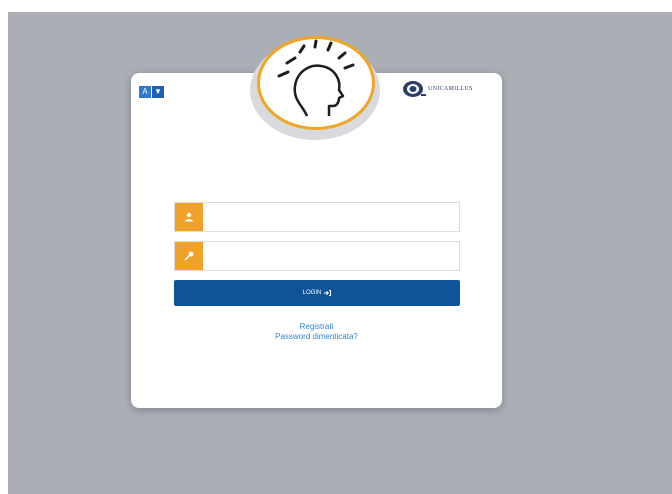  What do you see at coordinates (331, 256) in the screenshot?
I see `password-input` at bounding box center [331, 256].